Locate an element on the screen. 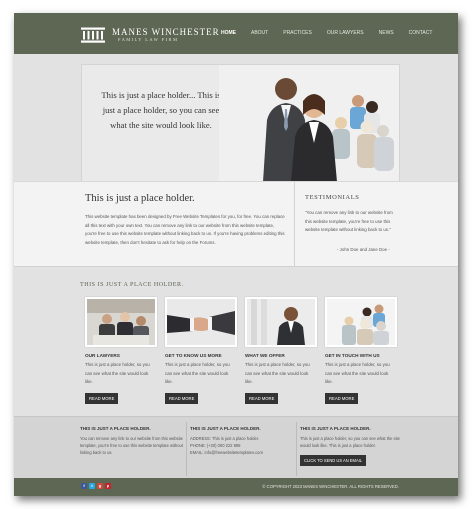 This screenshot has height=509, width=474. card-title: GET TO KNOW US MORE is located at coordinates (193, 355).